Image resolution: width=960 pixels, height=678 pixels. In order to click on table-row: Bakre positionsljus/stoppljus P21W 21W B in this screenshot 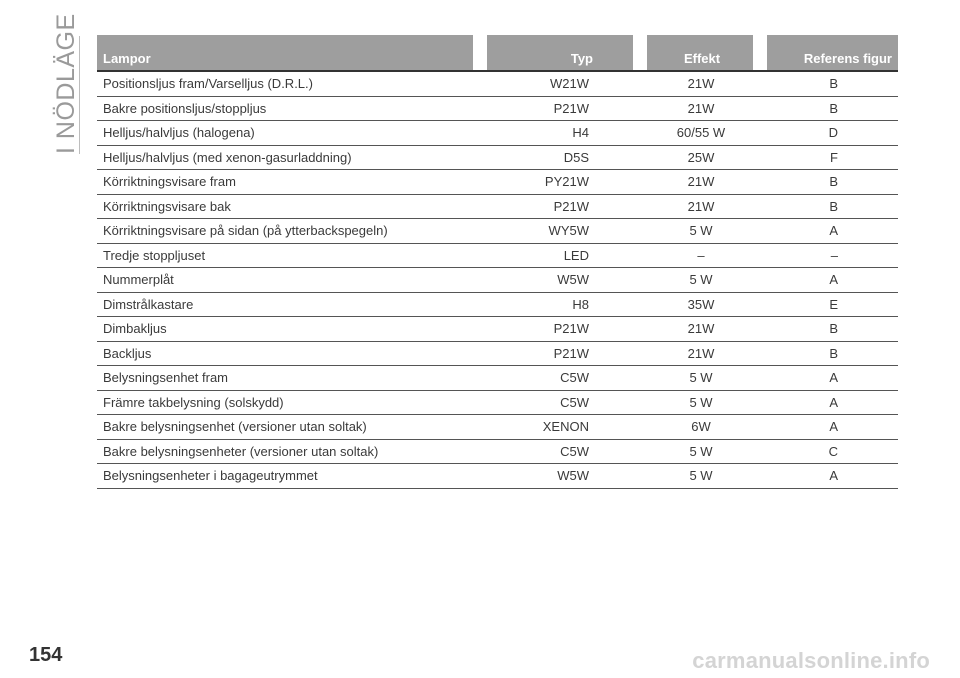, I will do `click(497, 109)`.